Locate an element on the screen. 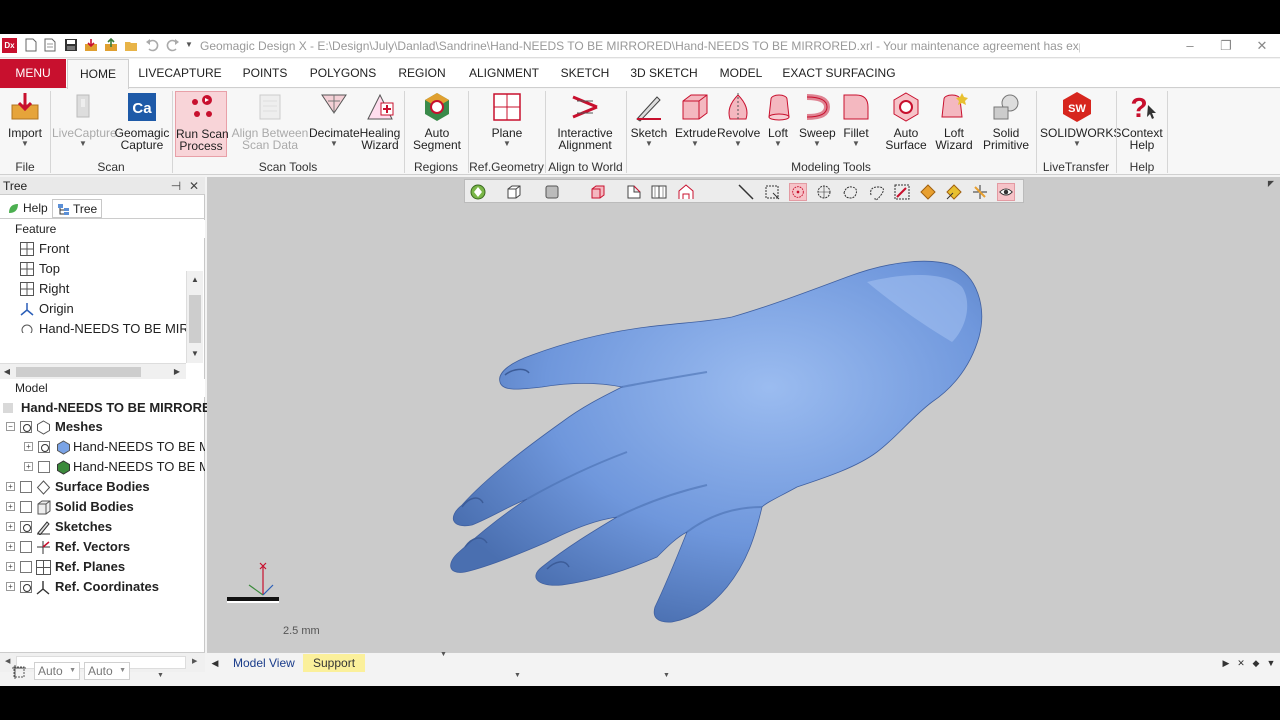  redo-icon is located at coordinates (173, 45).